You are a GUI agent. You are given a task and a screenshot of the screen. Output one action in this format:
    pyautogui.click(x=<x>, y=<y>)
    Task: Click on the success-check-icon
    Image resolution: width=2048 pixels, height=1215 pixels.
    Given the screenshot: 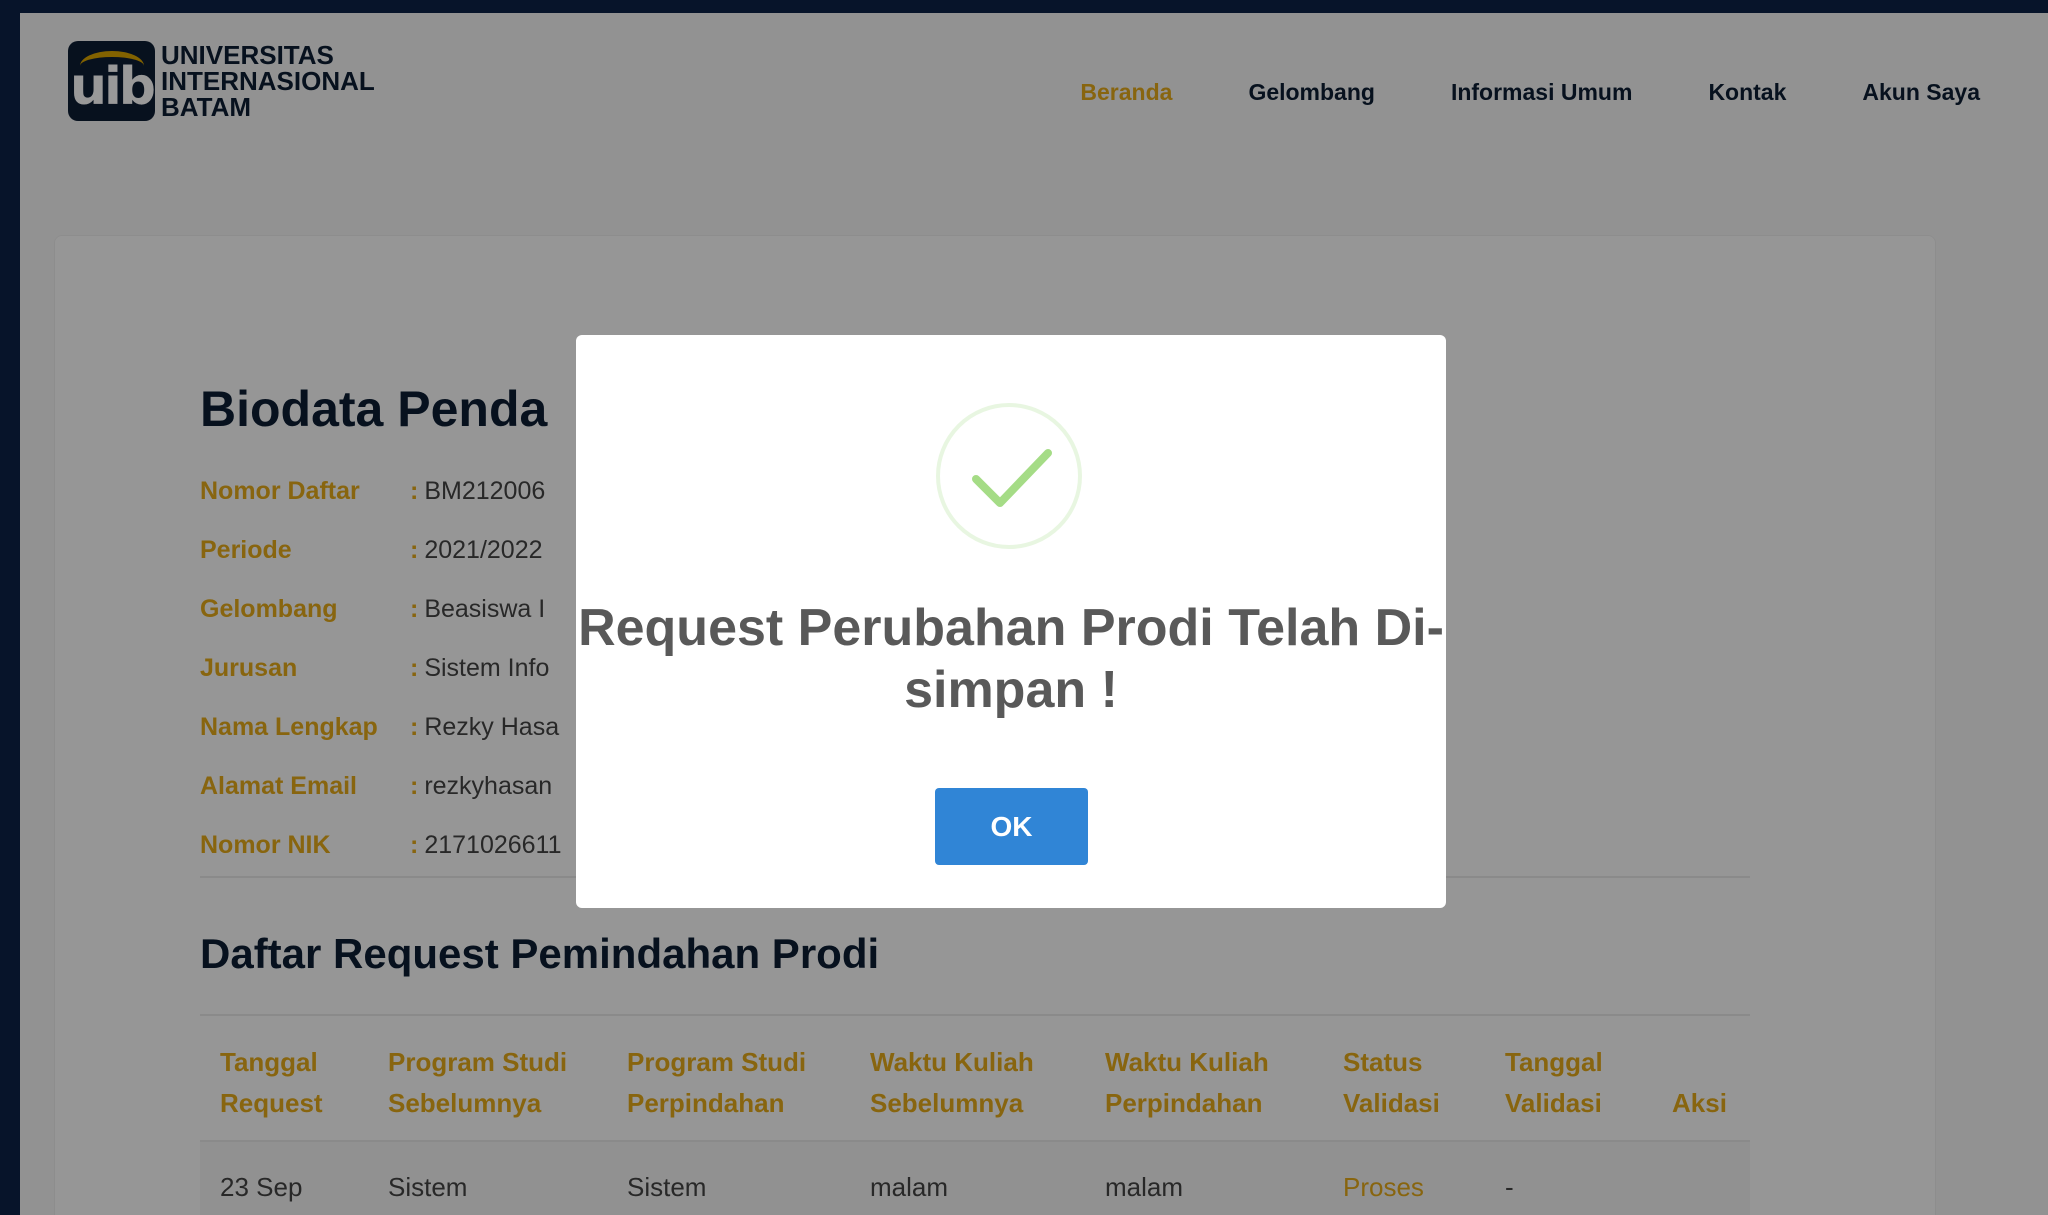 What is the action you would take?
    pyautogui.click(x=1009, y=476)
    